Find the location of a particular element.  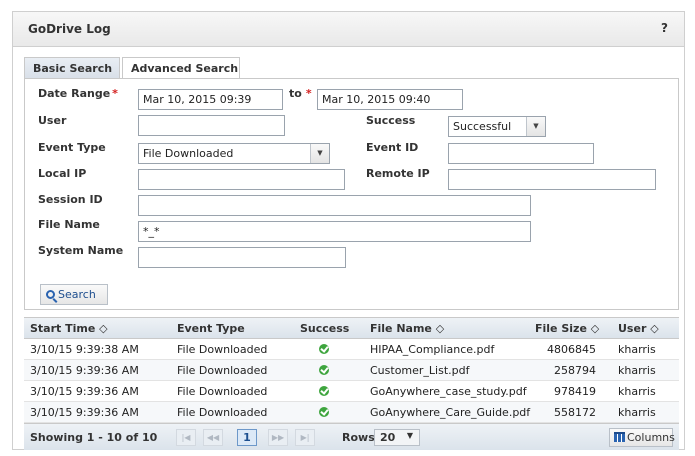

last-page-button: ▶| is located at coordinates (305, 437).